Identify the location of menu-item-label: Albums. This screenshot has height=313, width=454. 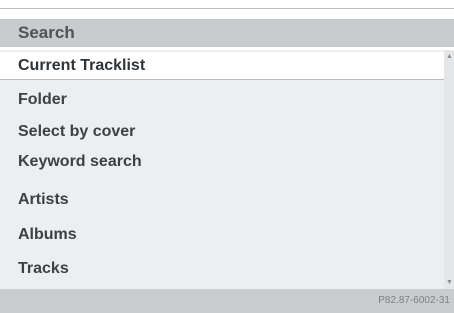
(47, 234).